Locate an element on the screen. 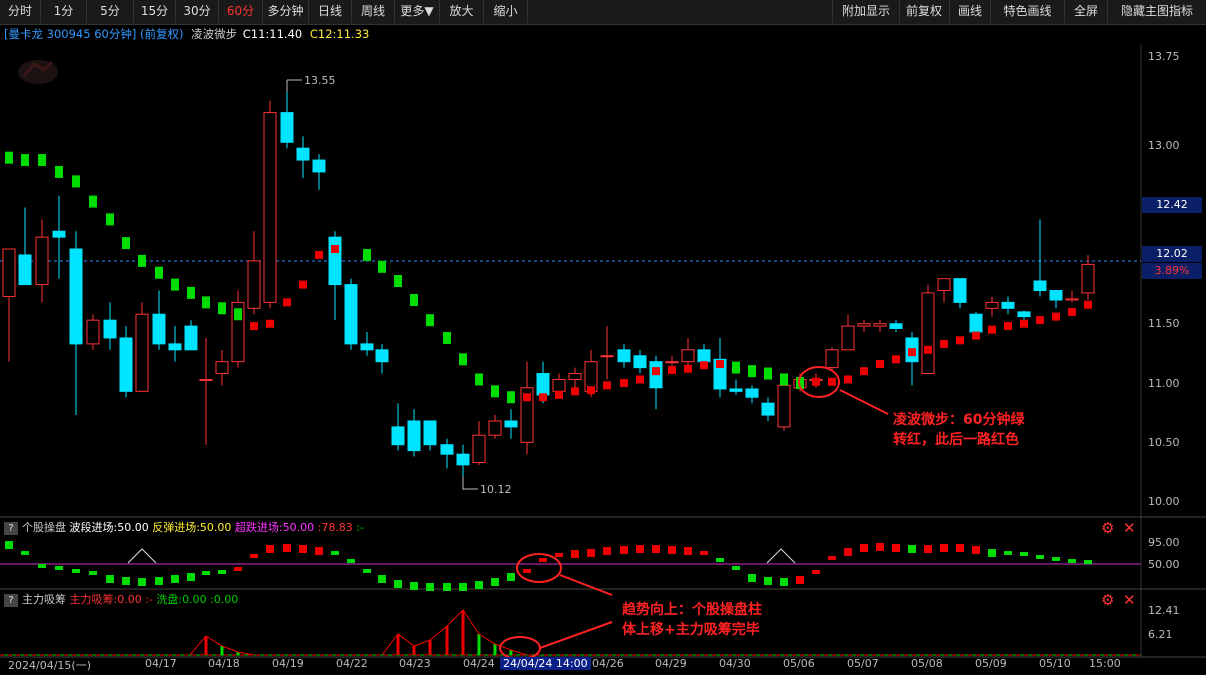  date-label: 05/09 is located at coordinates (991, 663).